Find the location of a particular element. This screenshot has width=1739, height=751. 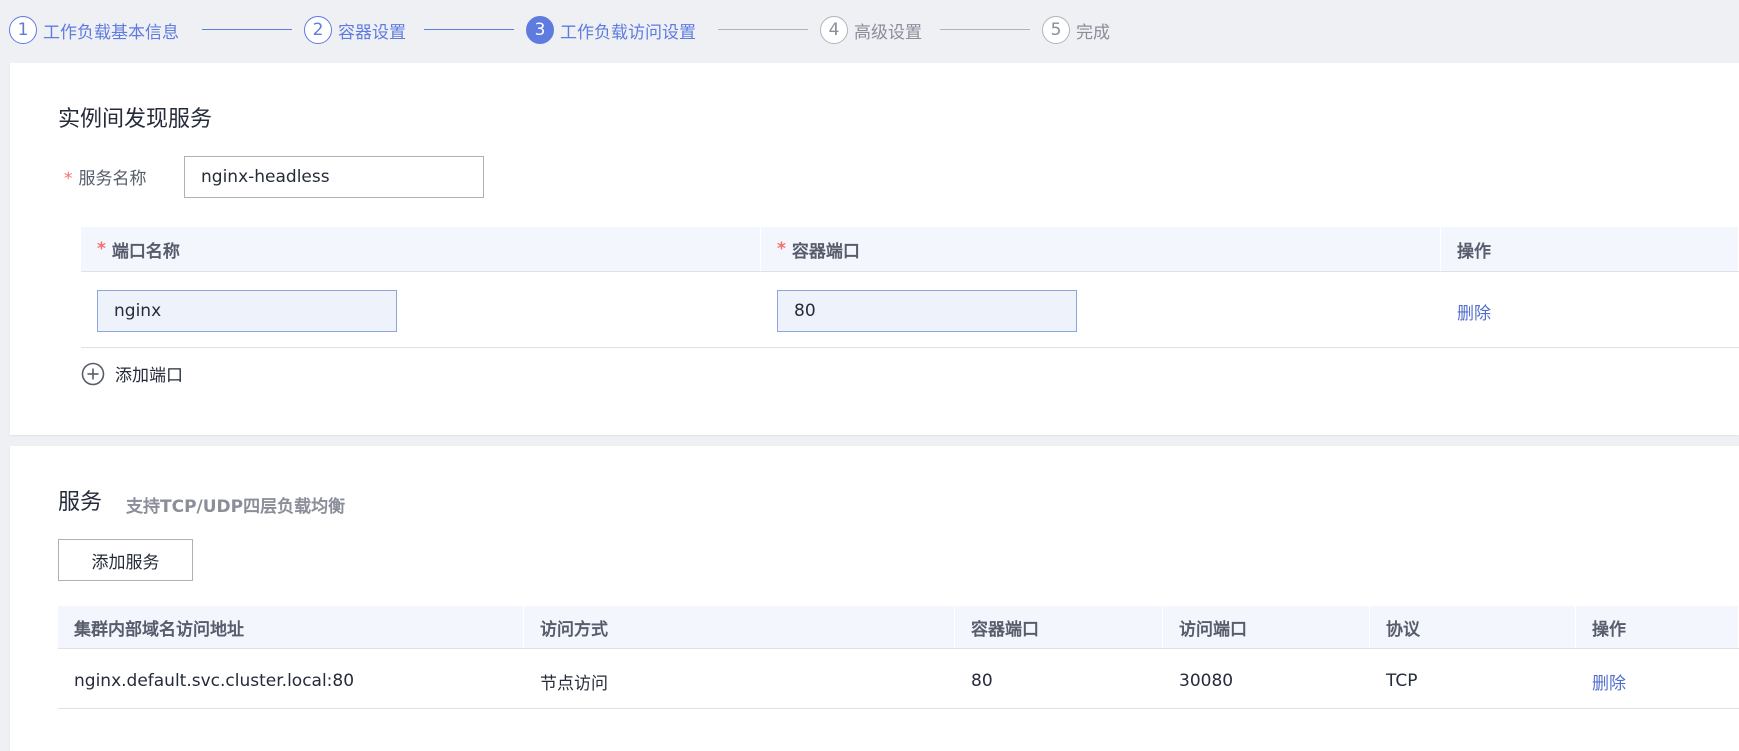

step-number: 3 is located at coordinates (540, 30).